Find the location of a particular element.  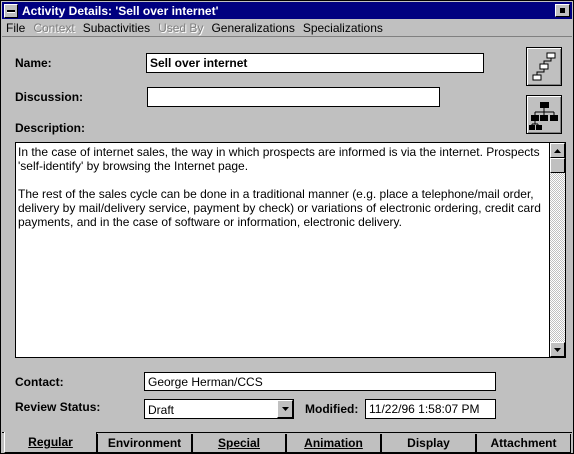

scroll-up-icon is located at coordinates (557, 150).